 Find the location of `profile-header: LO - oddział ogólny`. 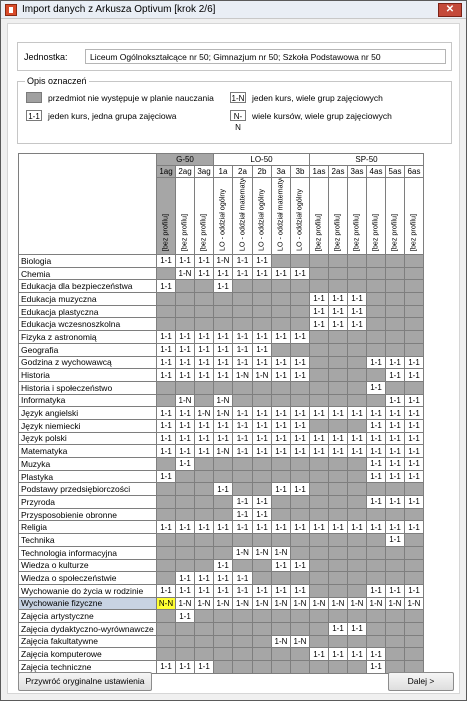

profile-header: LO - oddział ogólny is located at coordinates (262, 216).